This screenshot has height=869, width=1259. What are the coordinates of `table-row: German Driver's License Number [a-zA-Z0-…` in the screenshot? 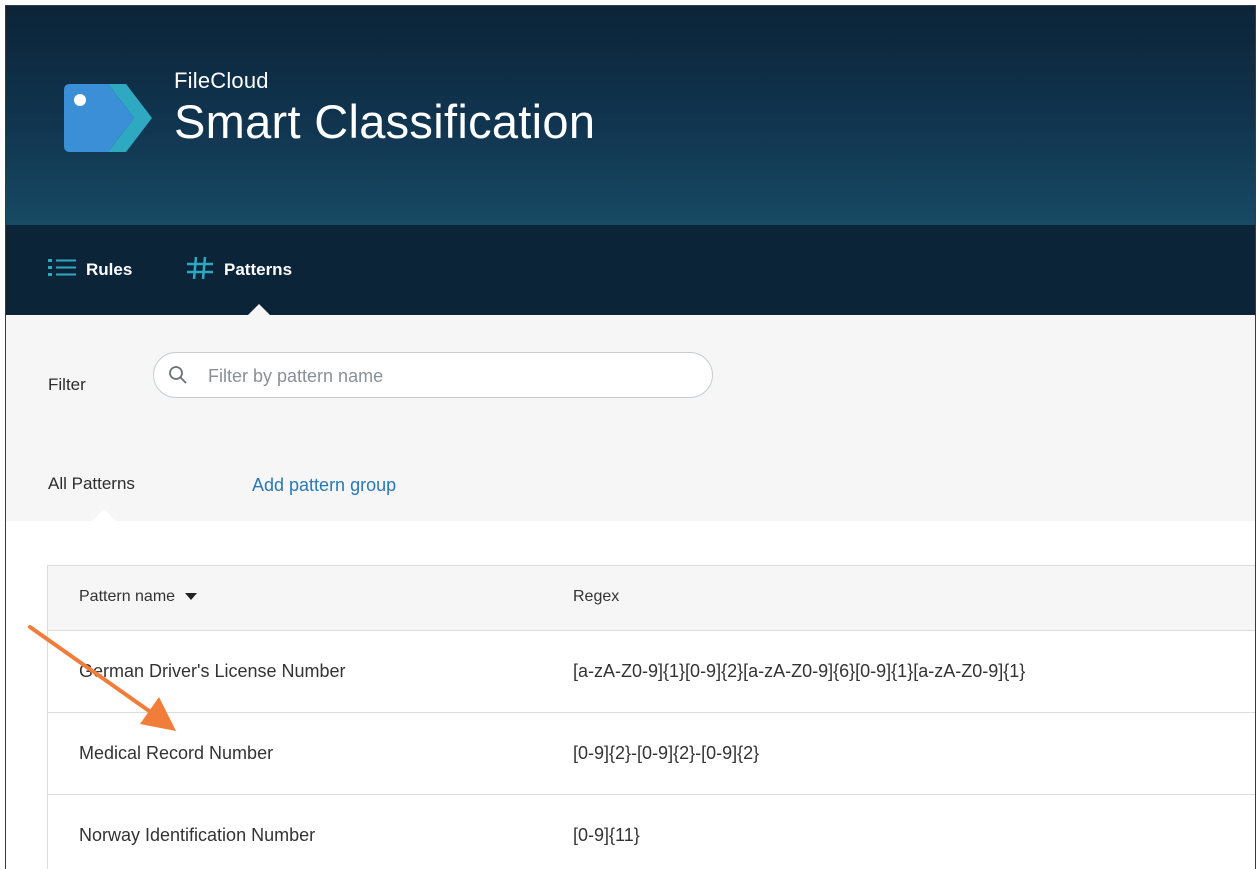 It's located at (651, 672).